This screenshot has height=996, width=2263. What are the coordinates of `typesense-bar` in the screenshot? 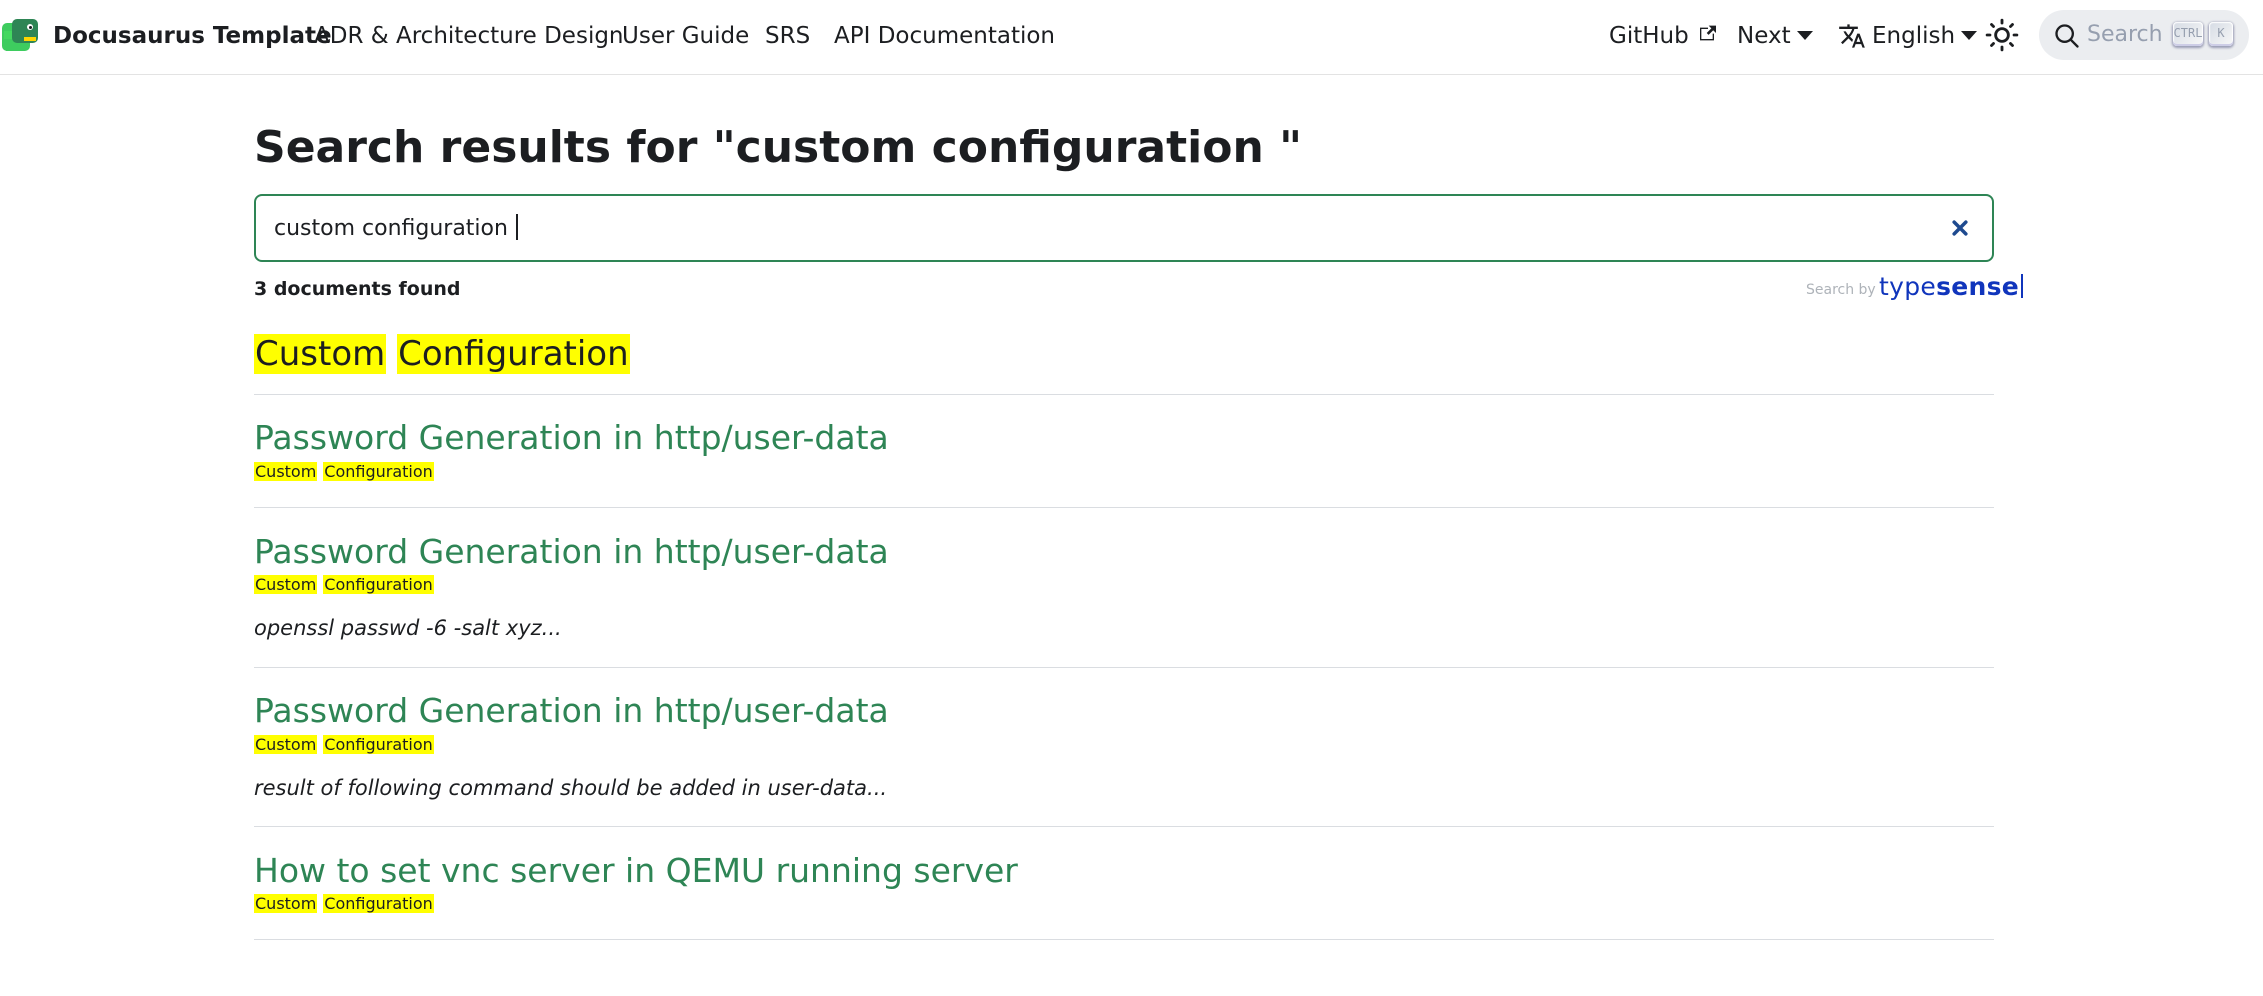 It's located at (2022, 286).